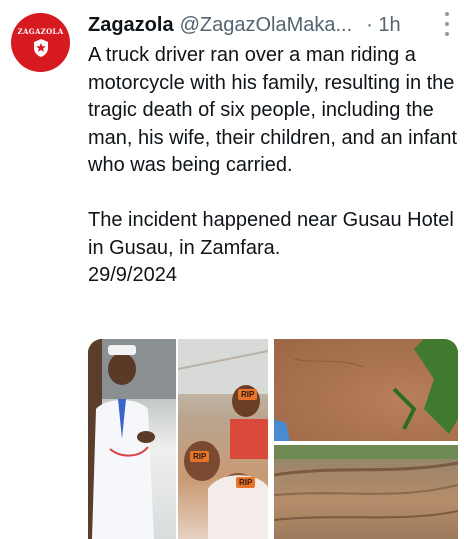 Image resolution: width=464 pixels, height=539 pixels. What do you see at coordinates (366, 483) in the screenshot?
I see `road-scene` at bounding box center [366, 483].